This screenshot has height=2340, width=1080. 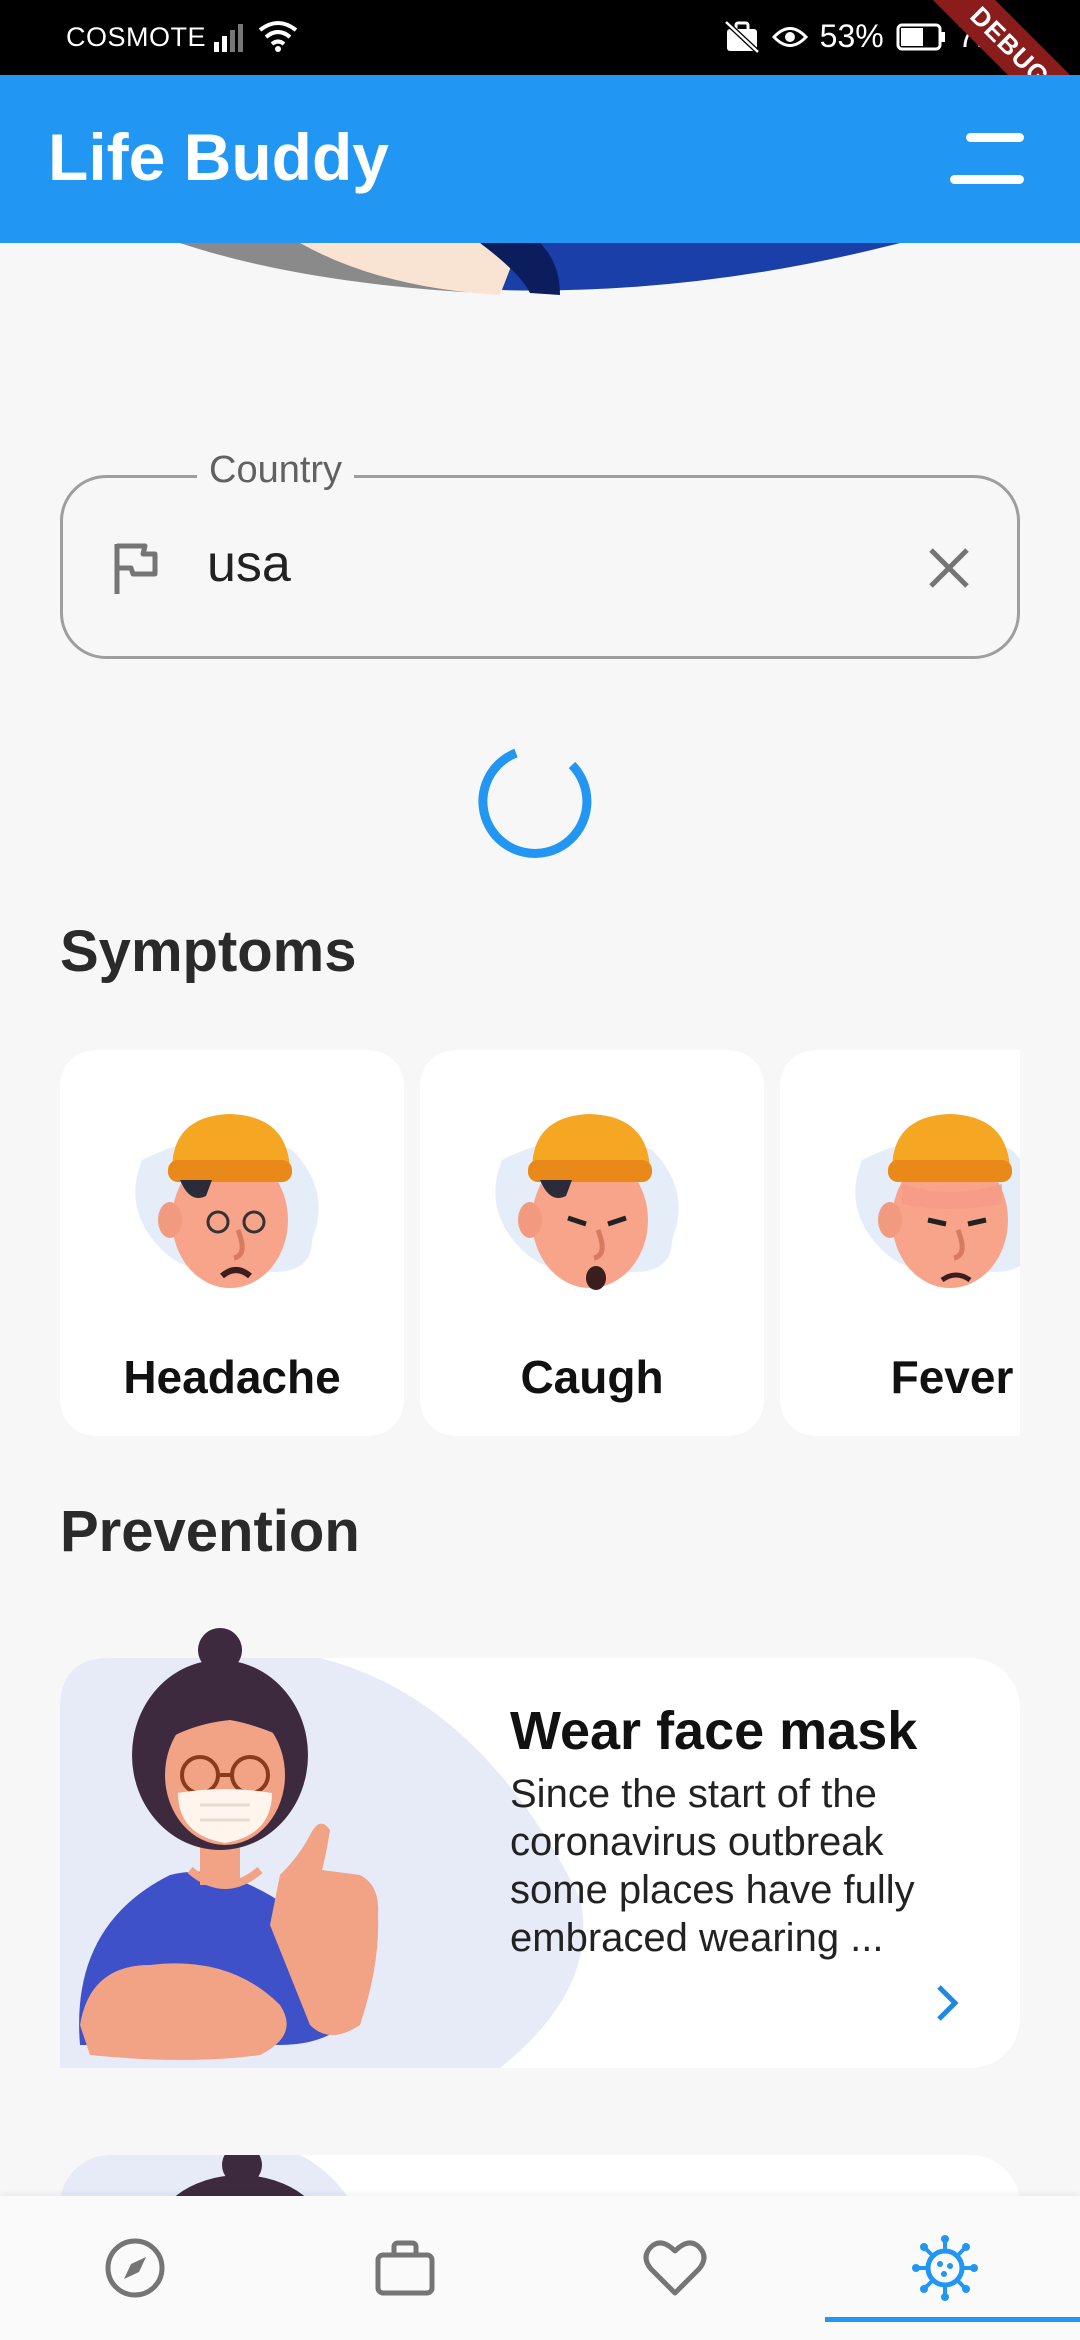 I want to click on symptom-label: Headache, so click(x=232, y=1377).